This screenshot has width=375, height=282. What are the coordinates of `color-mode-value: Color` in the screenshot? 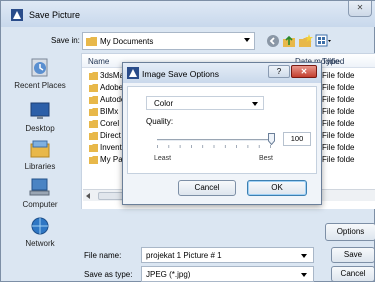 It's located at (164, 103).